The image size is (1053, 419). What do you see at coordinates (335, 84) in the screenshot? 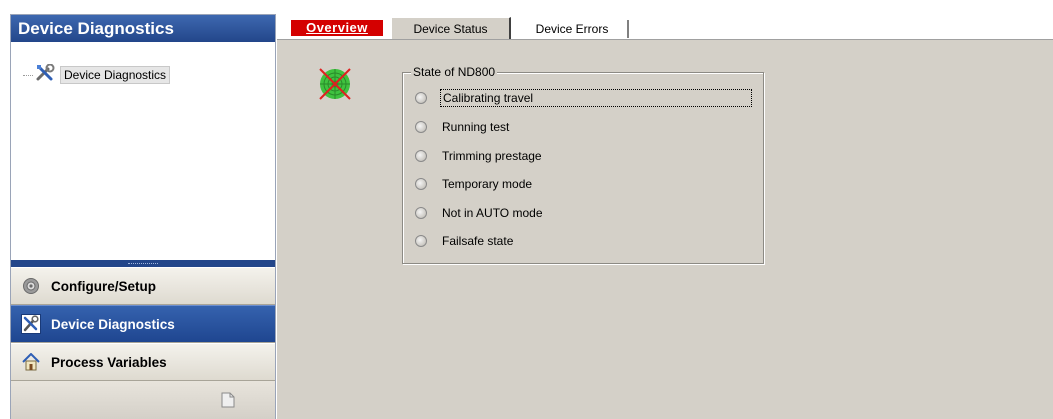
I see `target-status-icon` at bounding box center [335, 84].